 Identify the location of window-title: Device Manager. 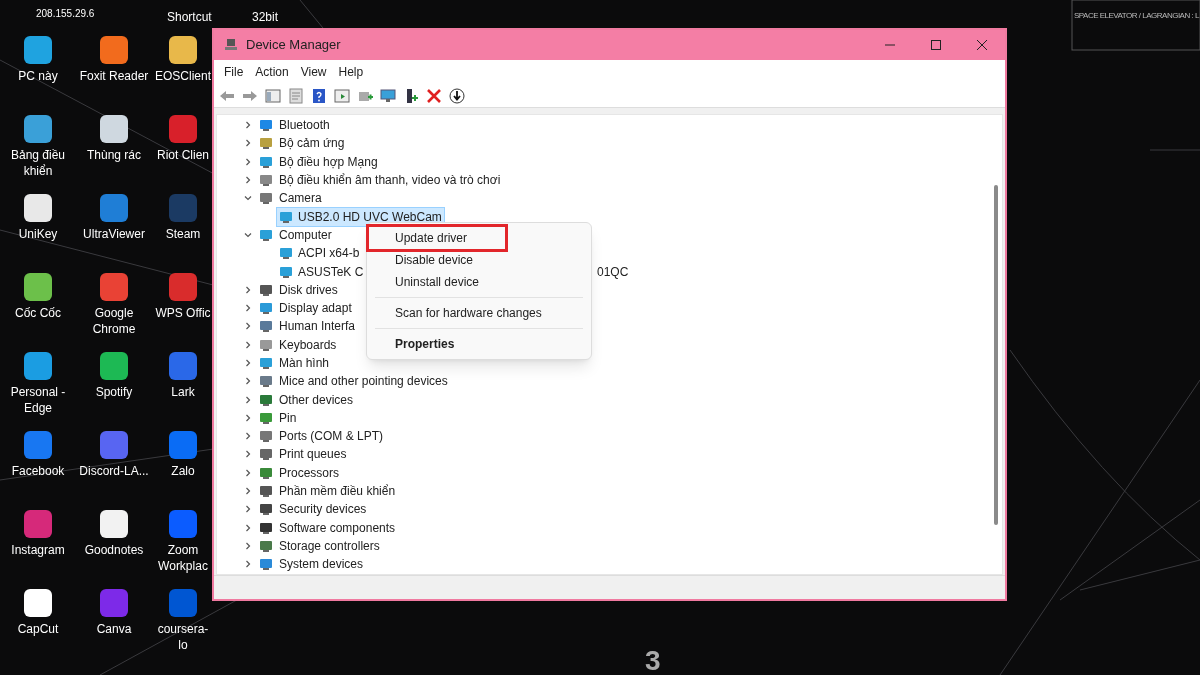
(293, 45).